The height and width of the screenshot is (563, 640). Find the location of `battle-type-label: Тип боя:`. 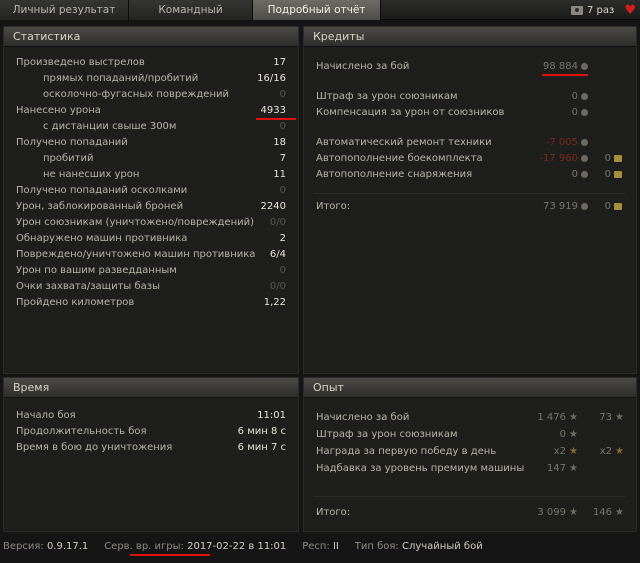

battle-type-label: Тип боя: is located at coordinates (376, 546).